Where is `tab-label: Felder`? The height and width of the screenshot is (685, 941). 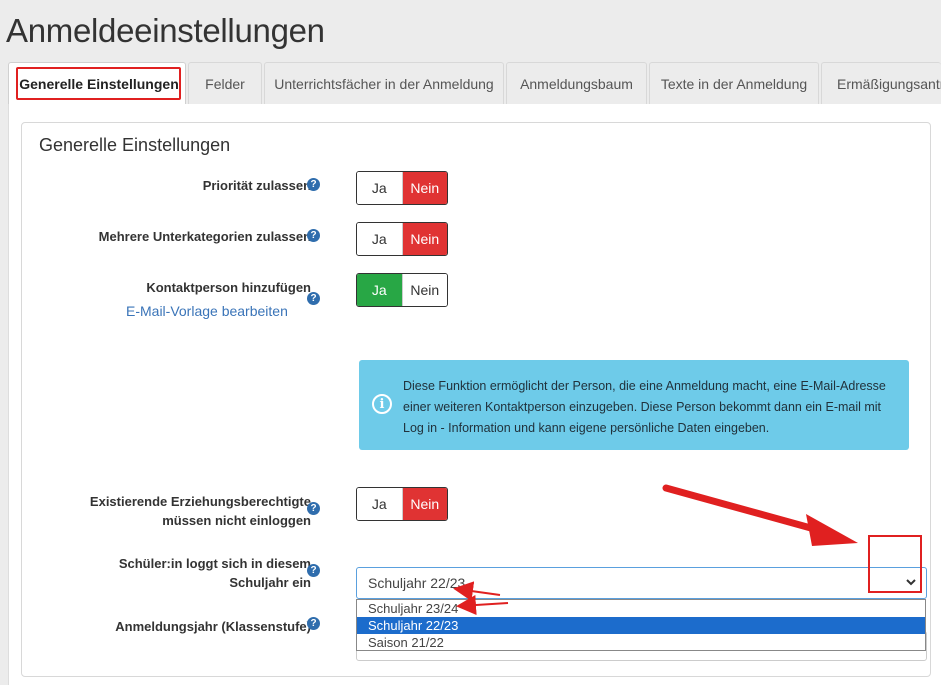
tab-label: Felder is located at coordinates (225, 83).